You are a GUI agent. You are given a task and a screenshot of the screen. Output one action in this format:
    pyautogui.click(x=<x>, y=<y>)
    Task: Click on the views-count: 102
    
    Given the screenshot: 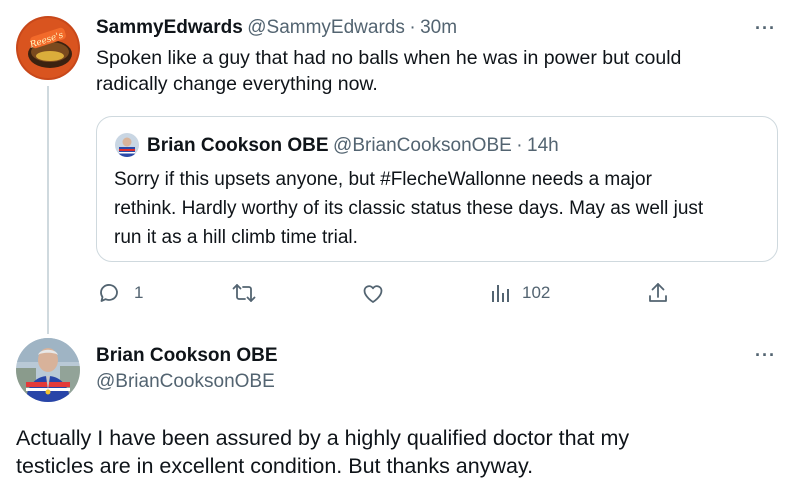 What is the action you would take?
    pyautogui.click(x=536, y=292)
    